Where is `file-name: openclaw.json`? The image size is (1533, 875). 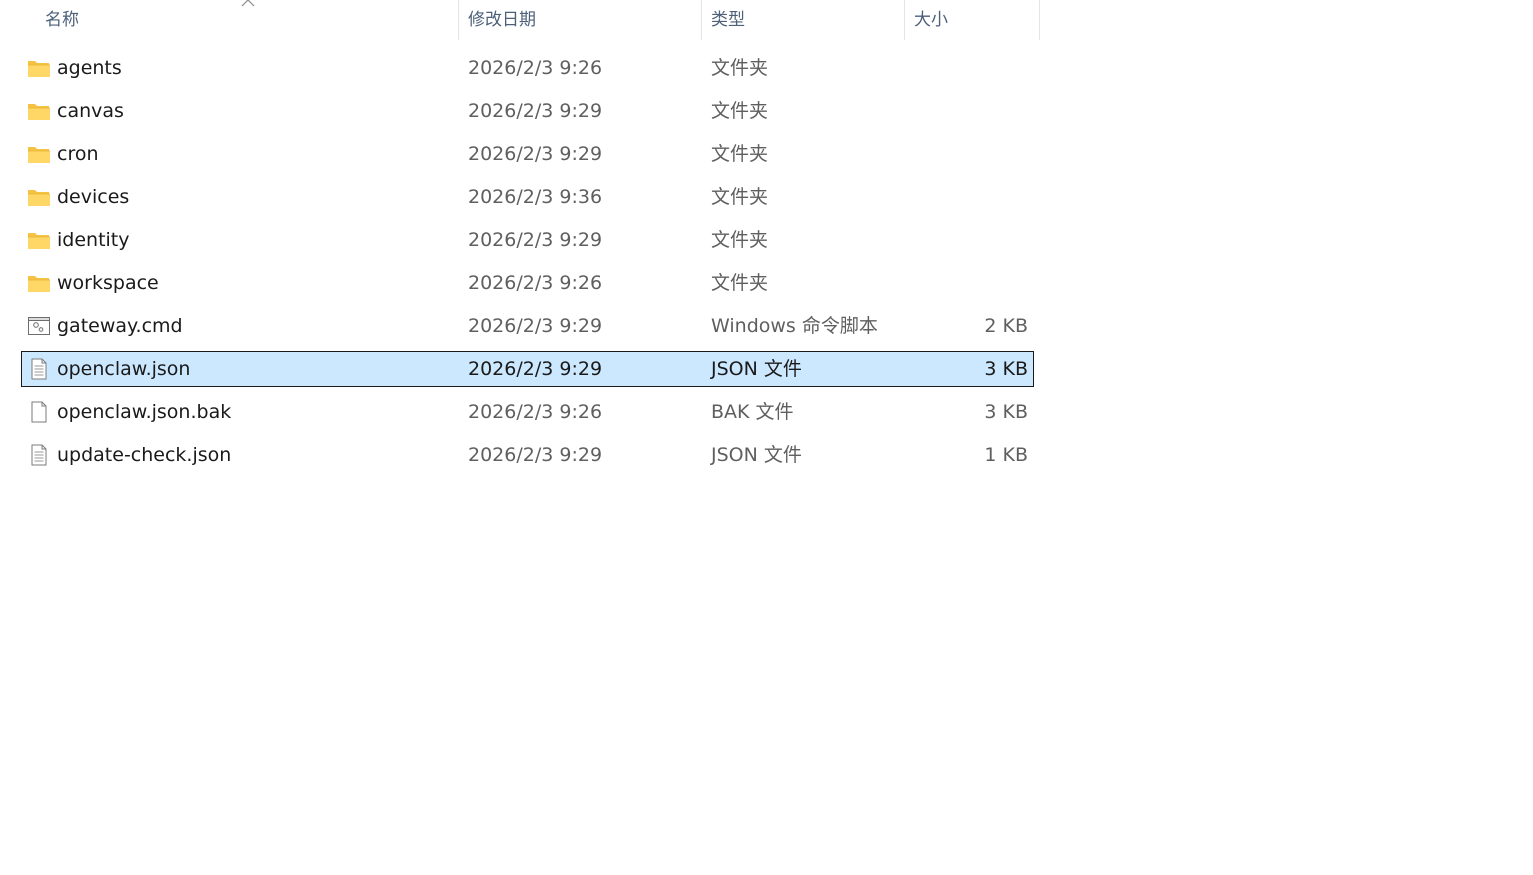
file-name: openclaw.json is located at coordinates (124, 369).